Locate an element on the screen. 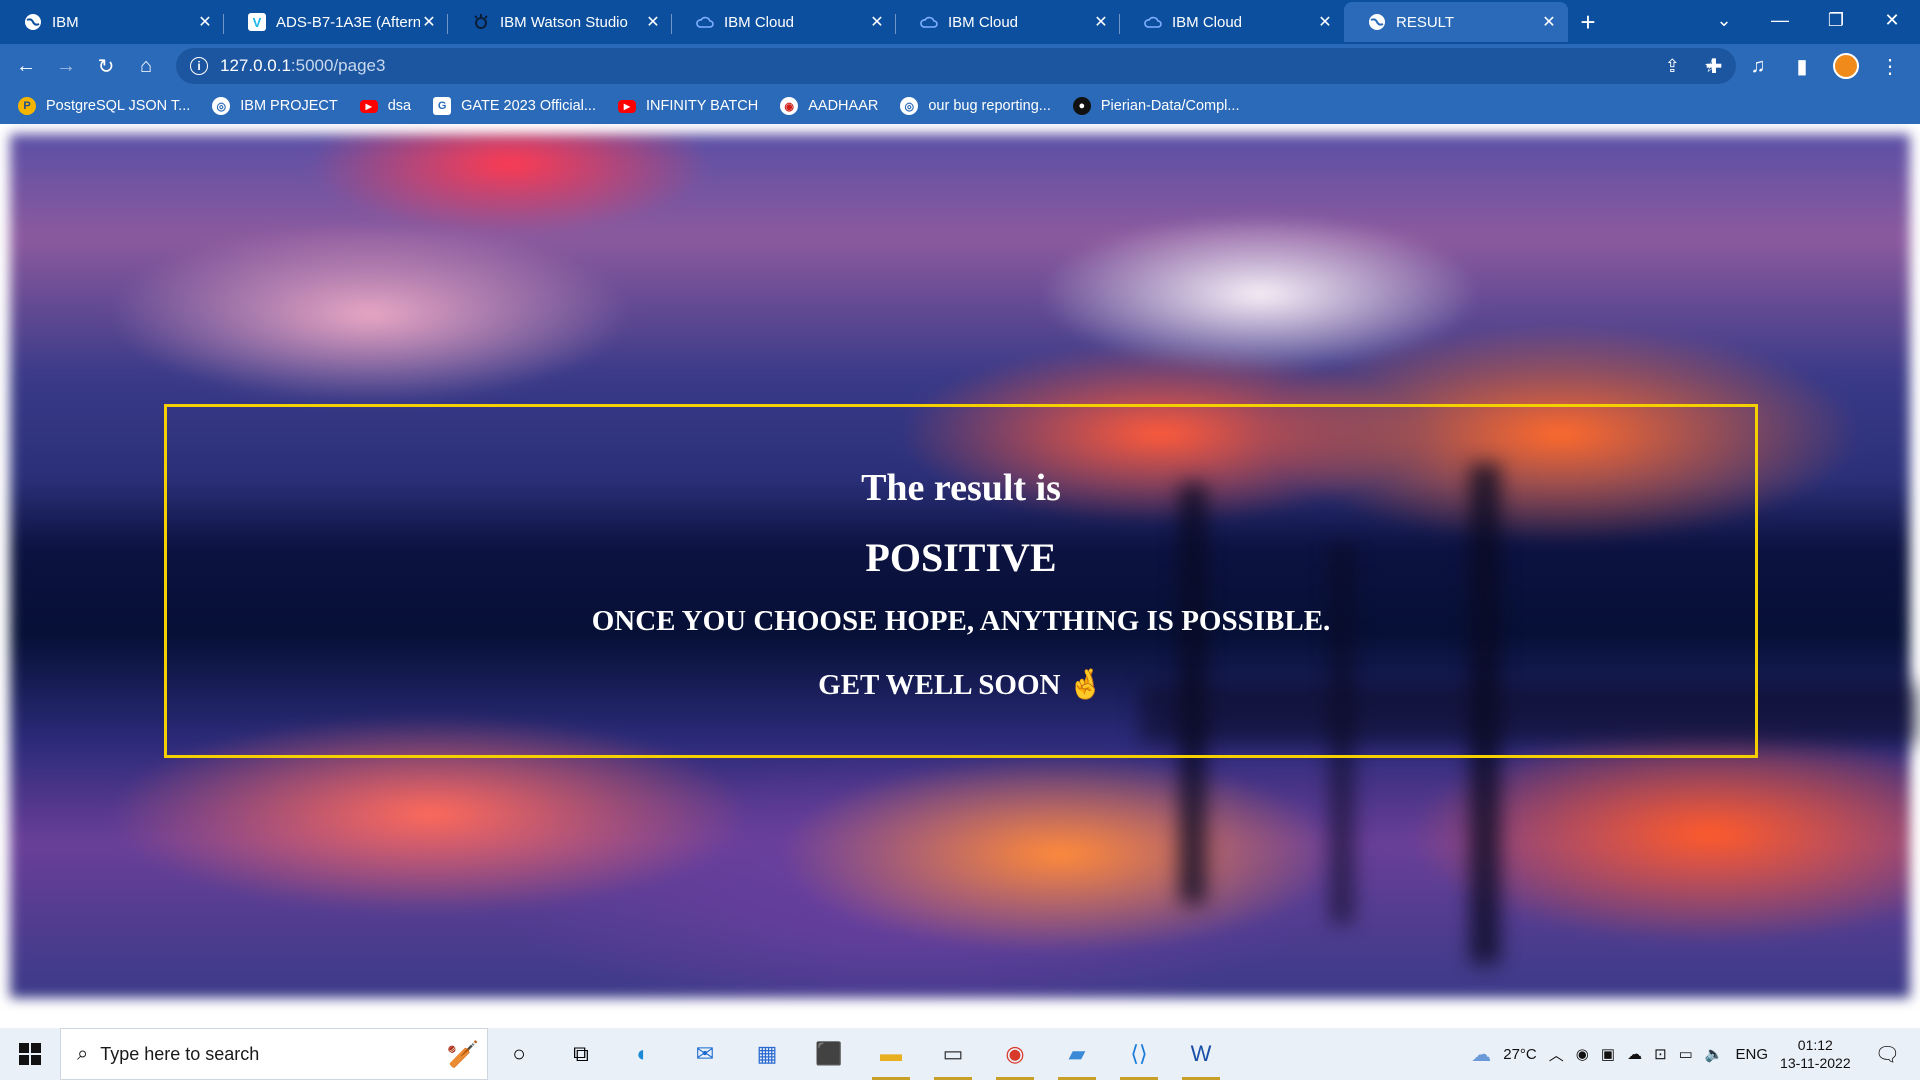 Image resolution: width=1920 pixels, height=1080 pixels. edge-icon: ◐ is located at coordinates (643, 1054).